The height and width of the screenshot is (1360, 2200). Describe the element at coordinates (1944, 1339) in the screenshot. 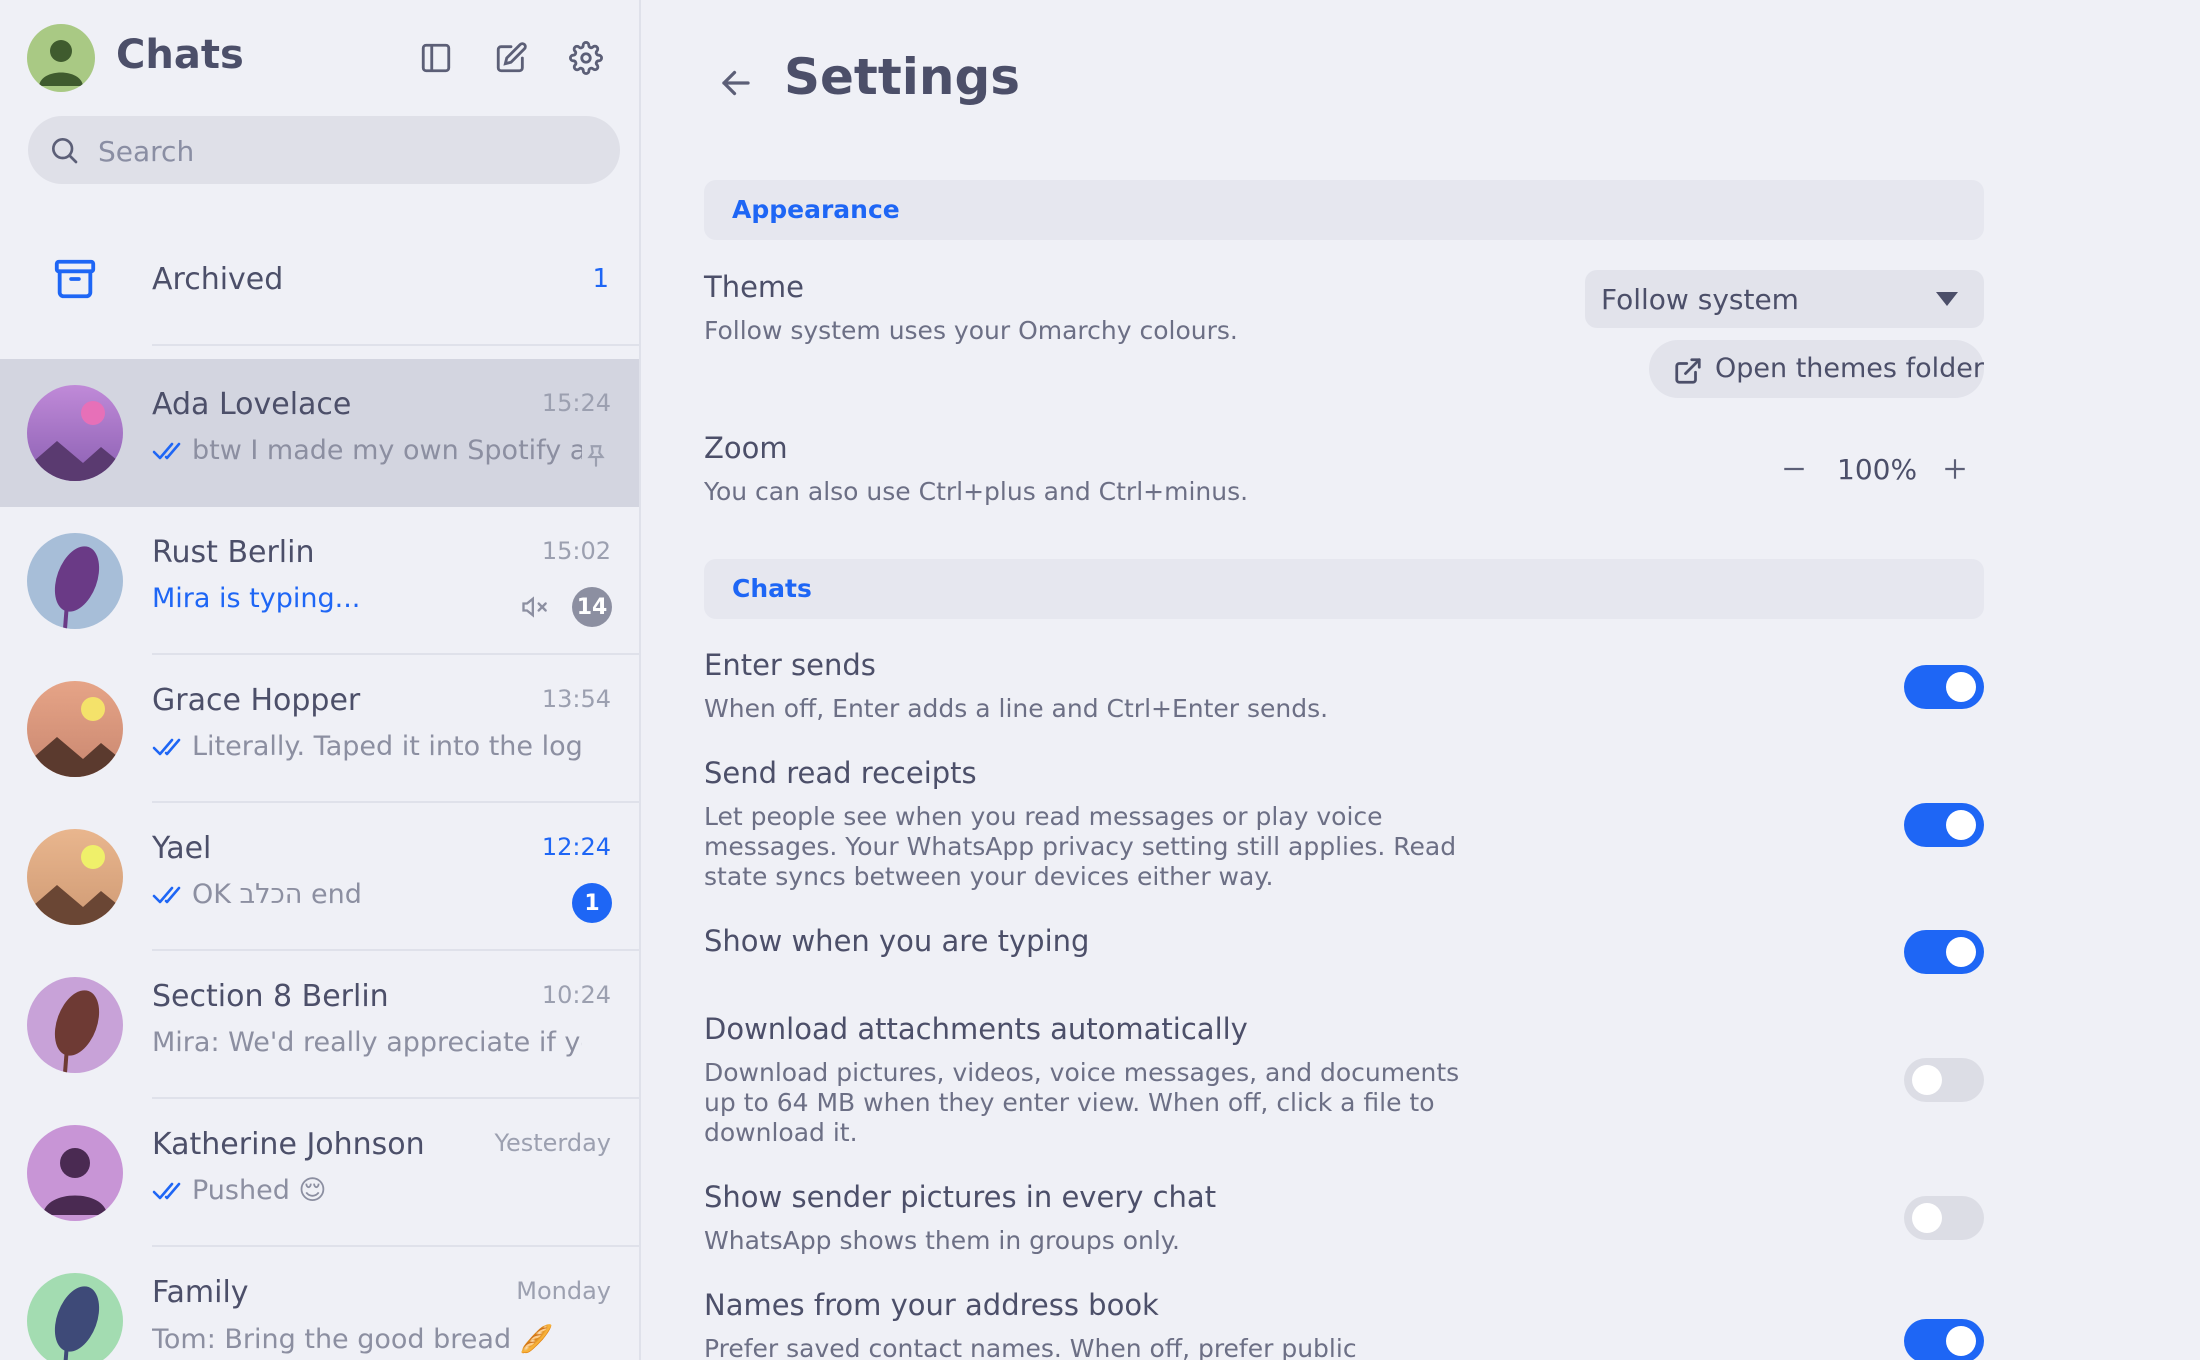

I see `address-book-toggle` at that location.